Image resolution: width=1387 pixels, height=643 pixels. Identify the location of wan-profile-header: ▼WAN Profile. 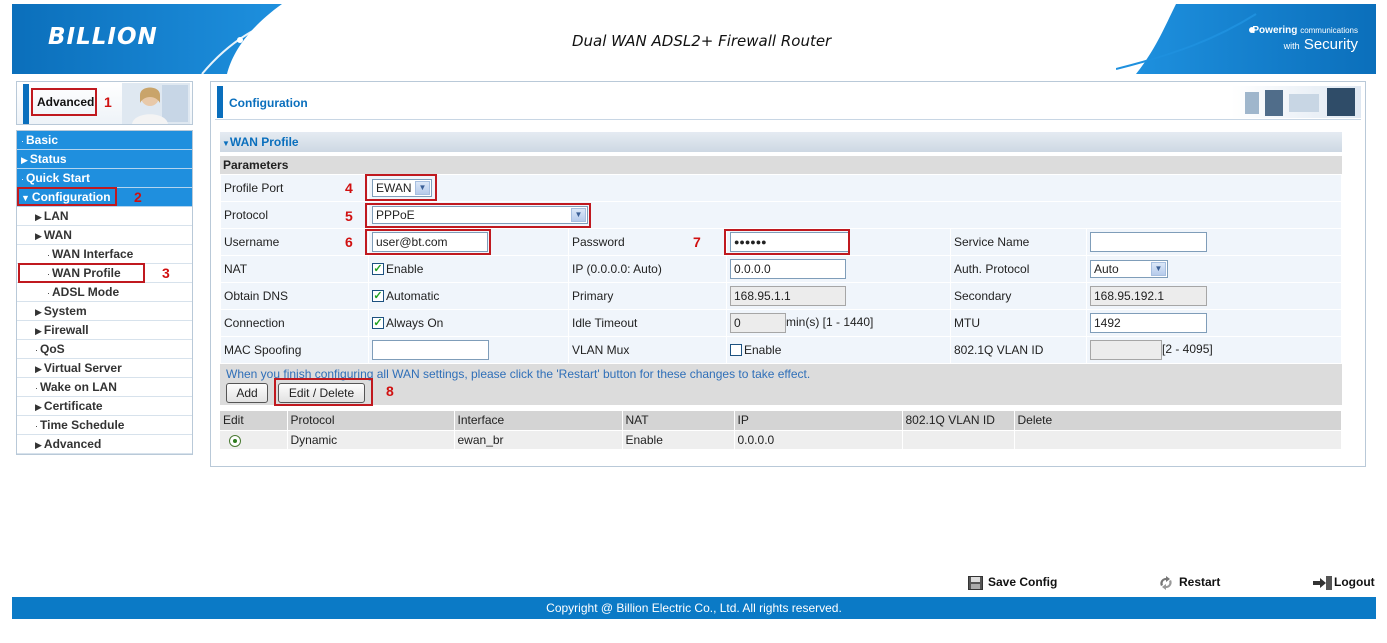
(781, 142).